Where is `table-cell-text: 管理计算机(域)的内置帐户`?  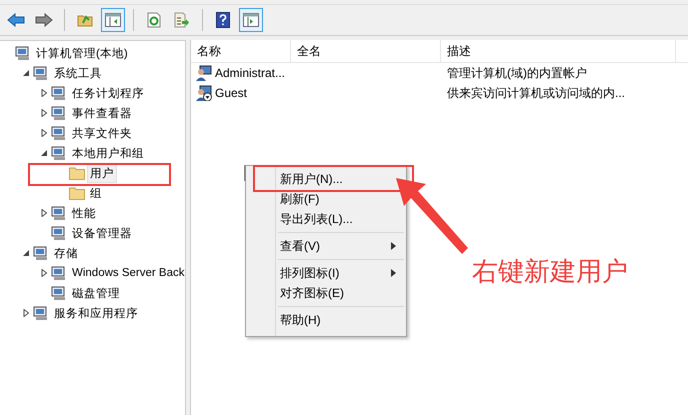
table-cell-text: 管理计算机(域)的内置帐户 is located at coordinates (517, 73).